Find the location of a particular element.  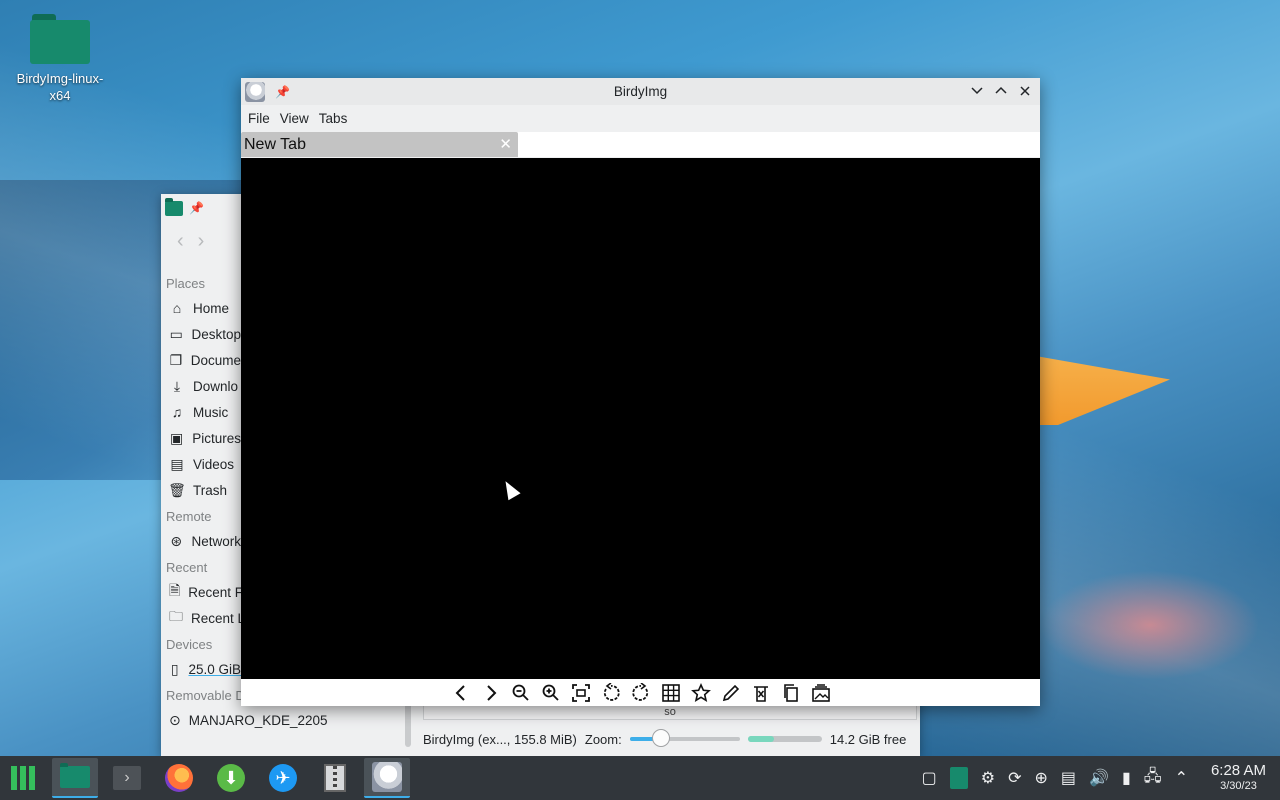

taskbar-birdyimg is located at coordinates (387, 778).